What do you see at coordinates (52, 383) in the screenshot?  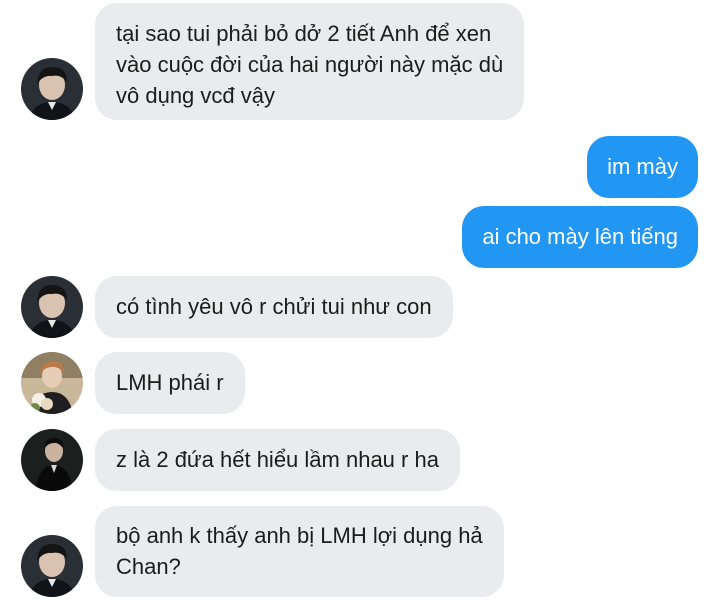 I see `avatar-boy-flowers` at bounding box center [52, 383].